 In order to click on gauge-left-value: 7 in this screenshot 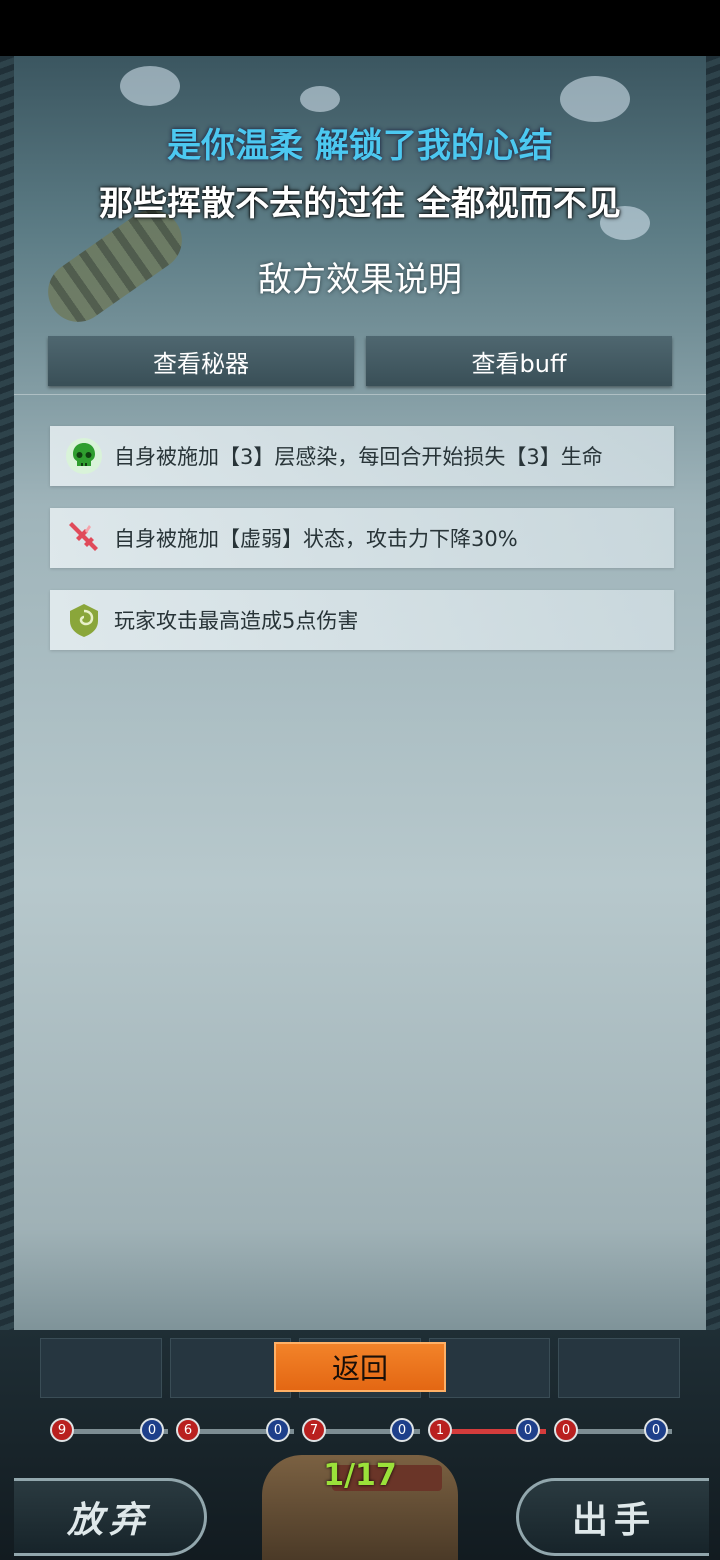, I will do `click(314, 1430)`.